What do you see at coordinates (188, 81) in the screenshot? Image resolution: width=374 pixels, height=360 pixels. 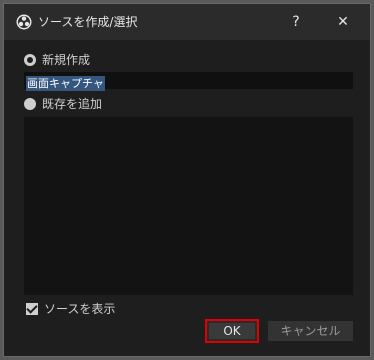 I see `source-name-input: 画面キャプチャ` at bounding box center [188, 81].